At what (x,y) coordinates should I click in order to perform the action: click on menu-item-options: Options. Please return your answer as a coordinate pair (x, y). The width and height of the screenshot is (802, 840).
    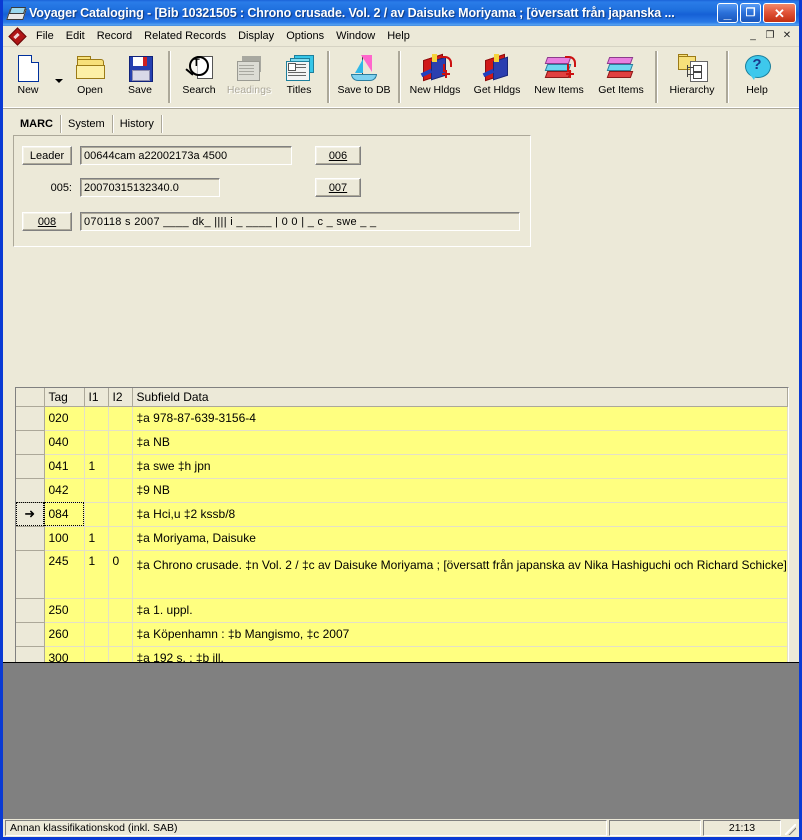
    Looking at the image, I should click on (305, 36).